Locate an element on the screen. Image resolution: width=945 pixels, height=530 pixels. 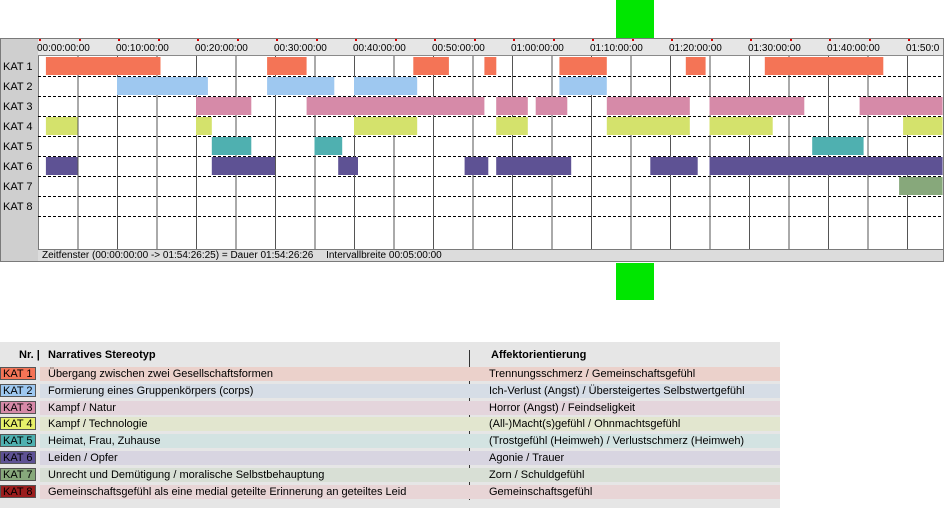
legend-affect: (All-)Macht(s)gefühl / Ohnmachtsgefühl is located at coordinates (585, 424).